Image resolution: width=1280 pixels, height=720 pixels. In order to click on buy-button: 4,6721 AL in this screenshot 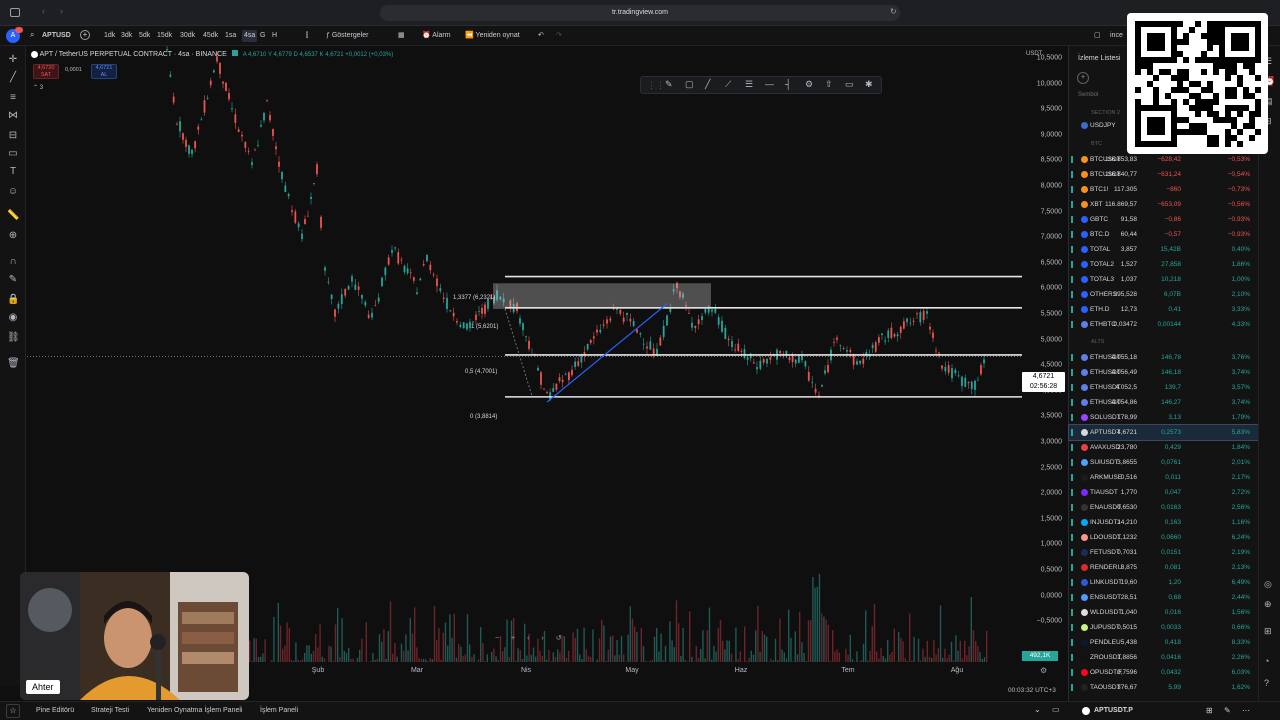, I will do `click(104, 71)`.